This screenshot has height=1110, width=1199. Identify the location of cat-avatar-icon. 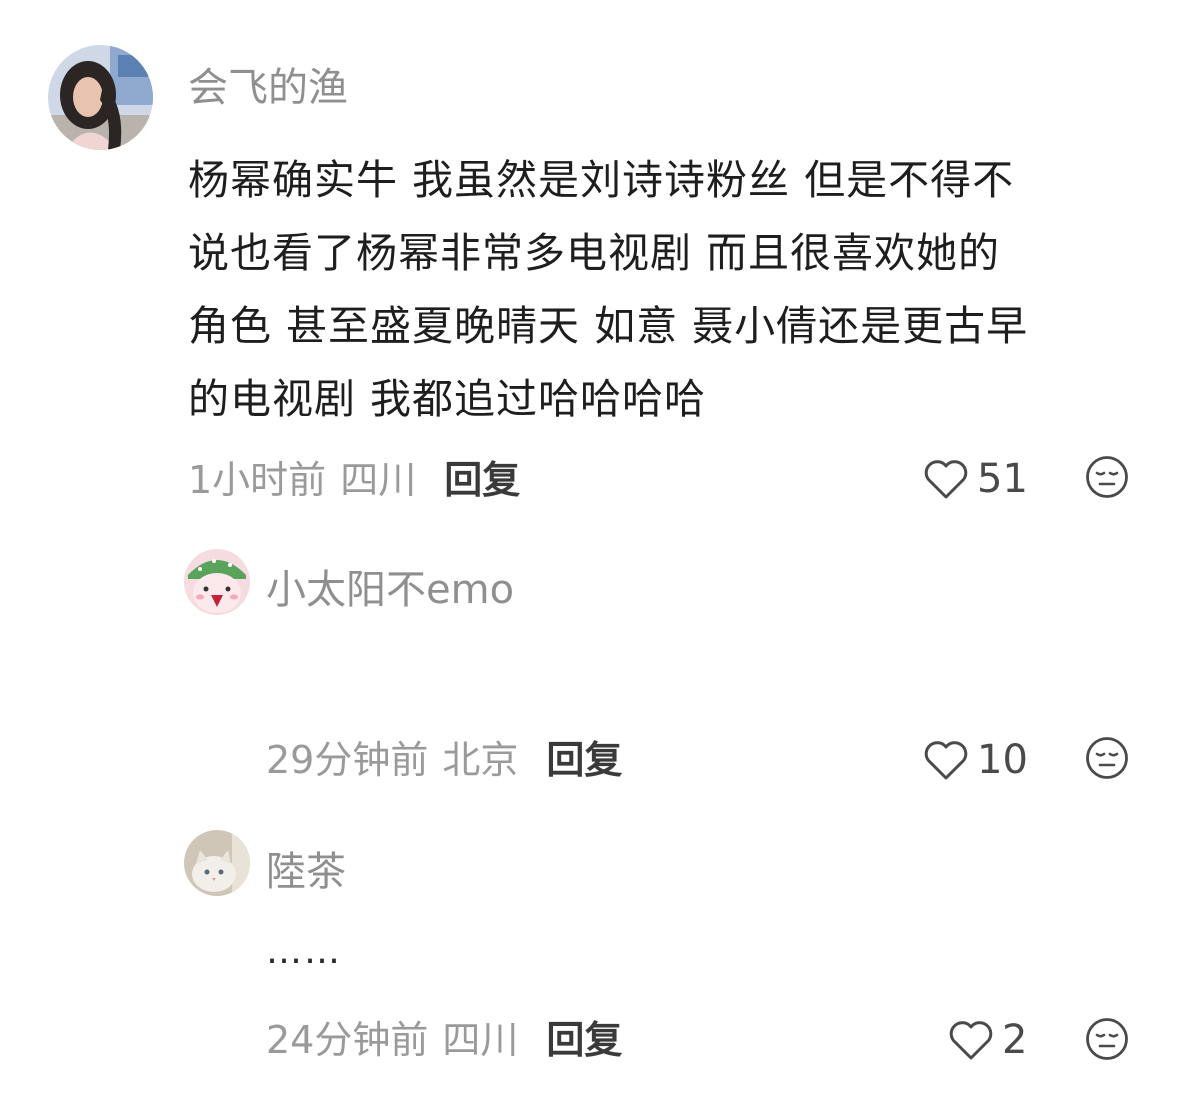
(217, 863).